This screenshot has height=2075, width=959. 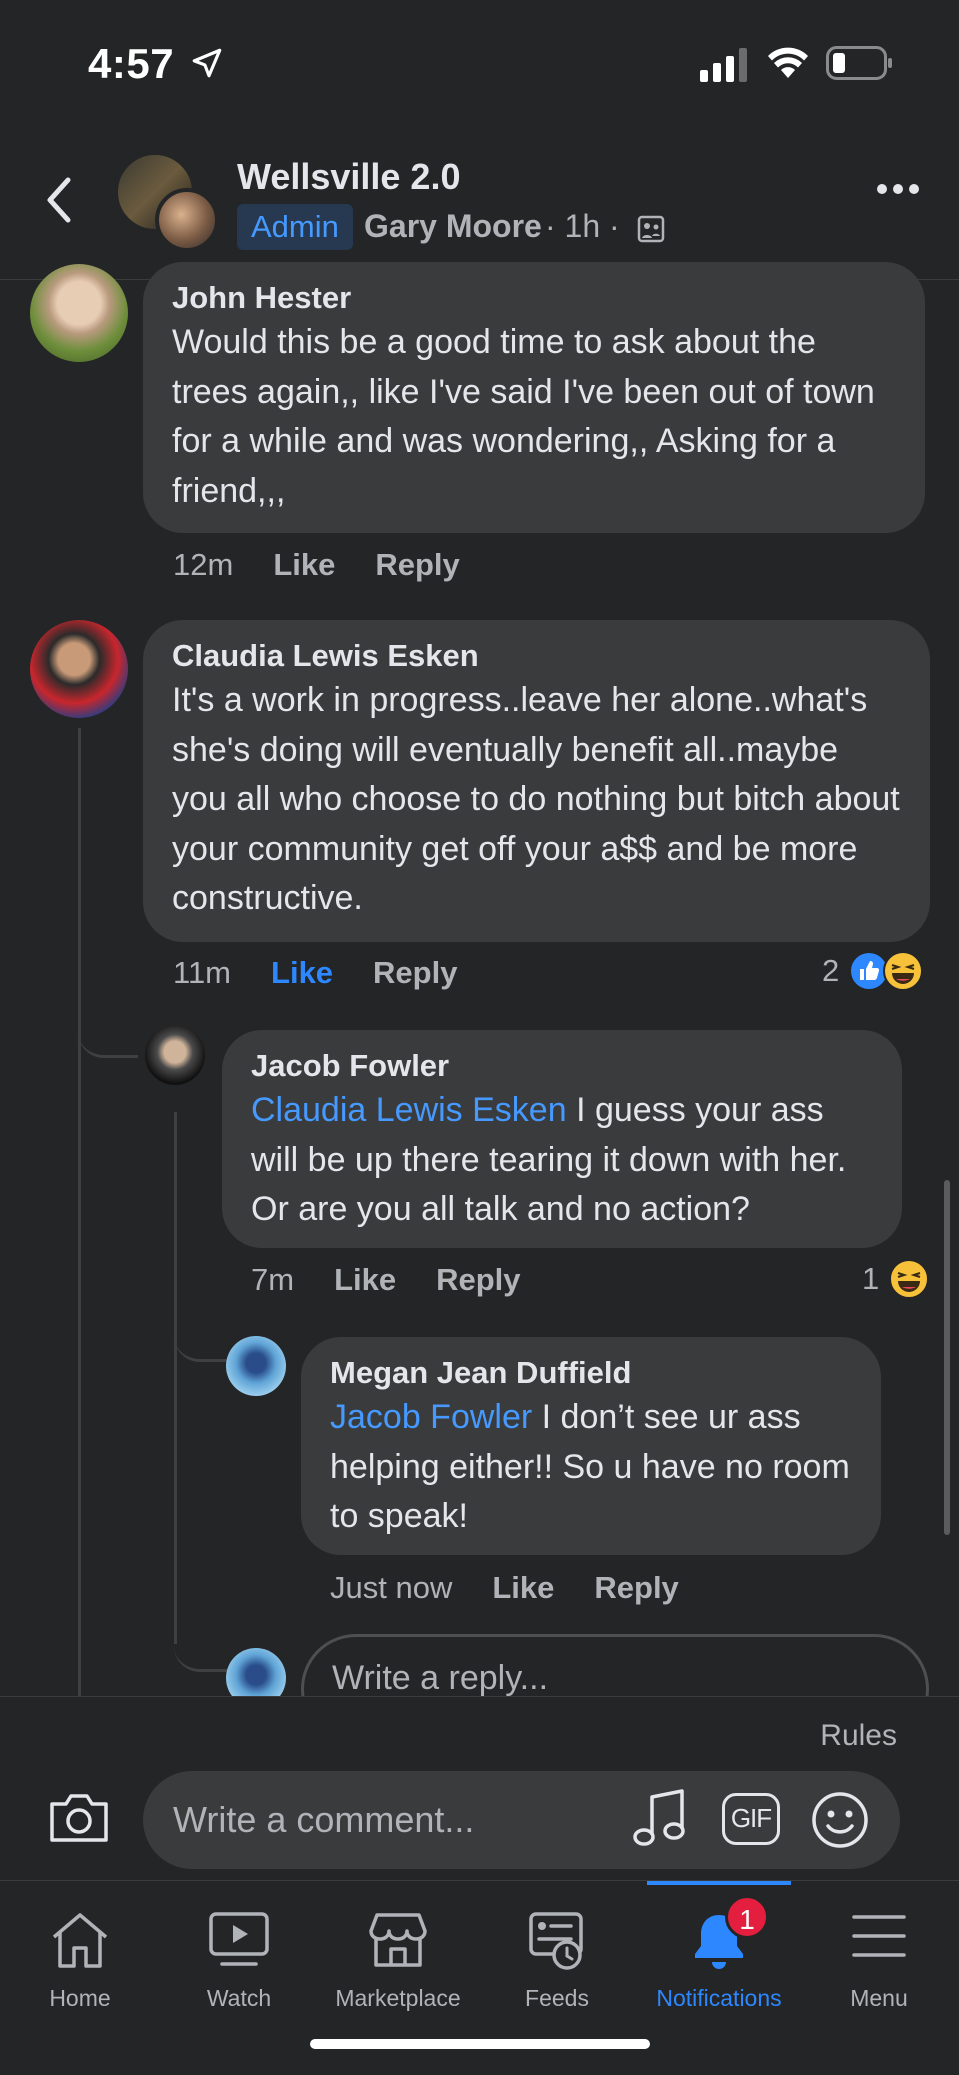 I want to click on post-author: Gary Moore, so click(x=453, y=226).